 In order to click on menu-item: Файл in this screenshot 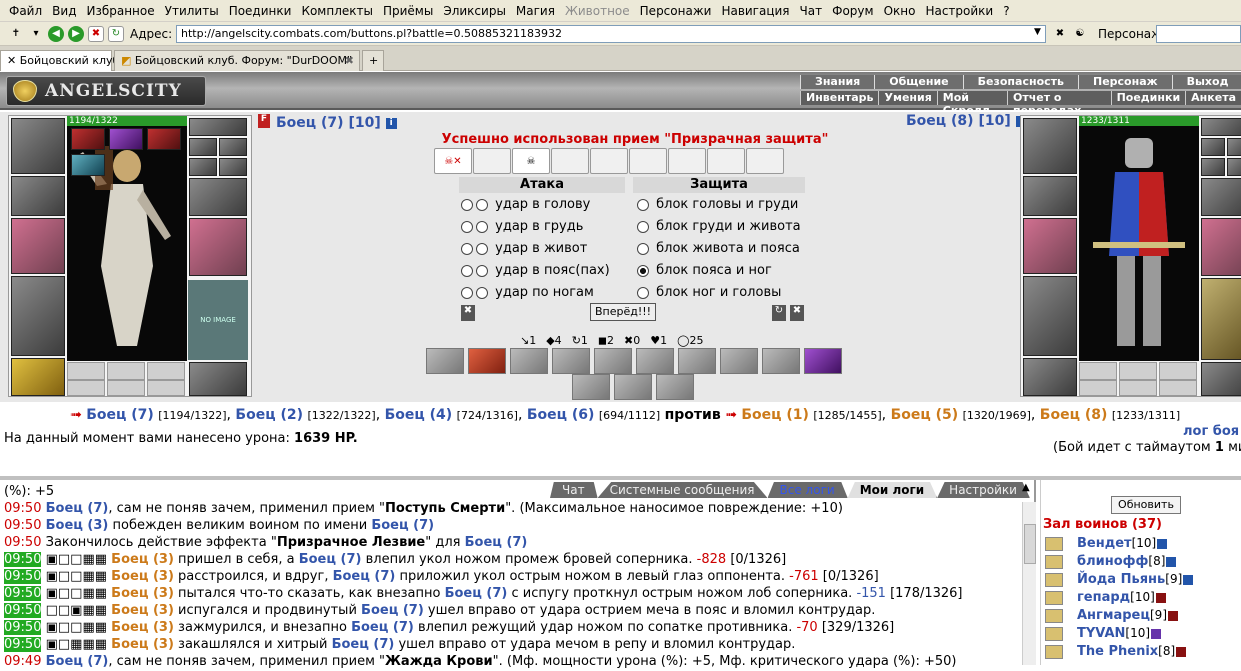, I will do `click(25, 11)`.